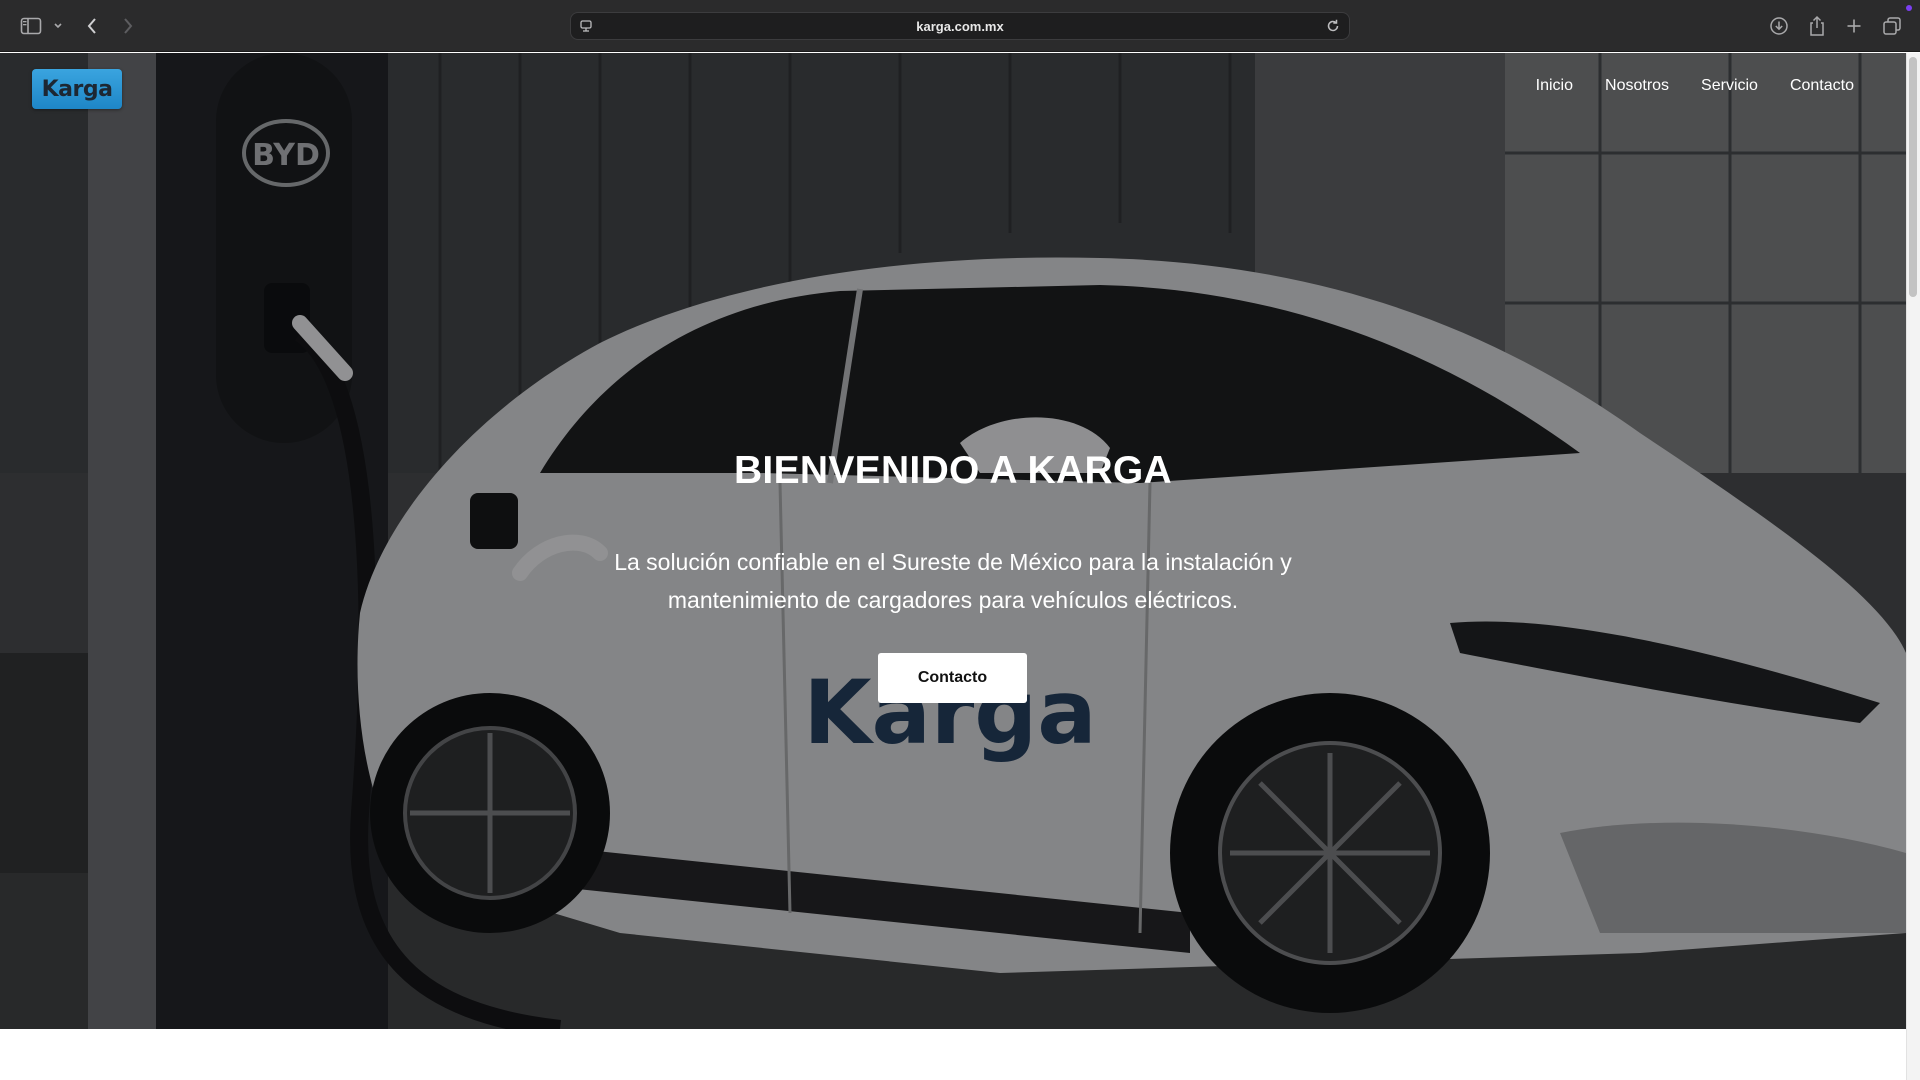  I want to click on tab-overview-icon, so click(1892, 26).